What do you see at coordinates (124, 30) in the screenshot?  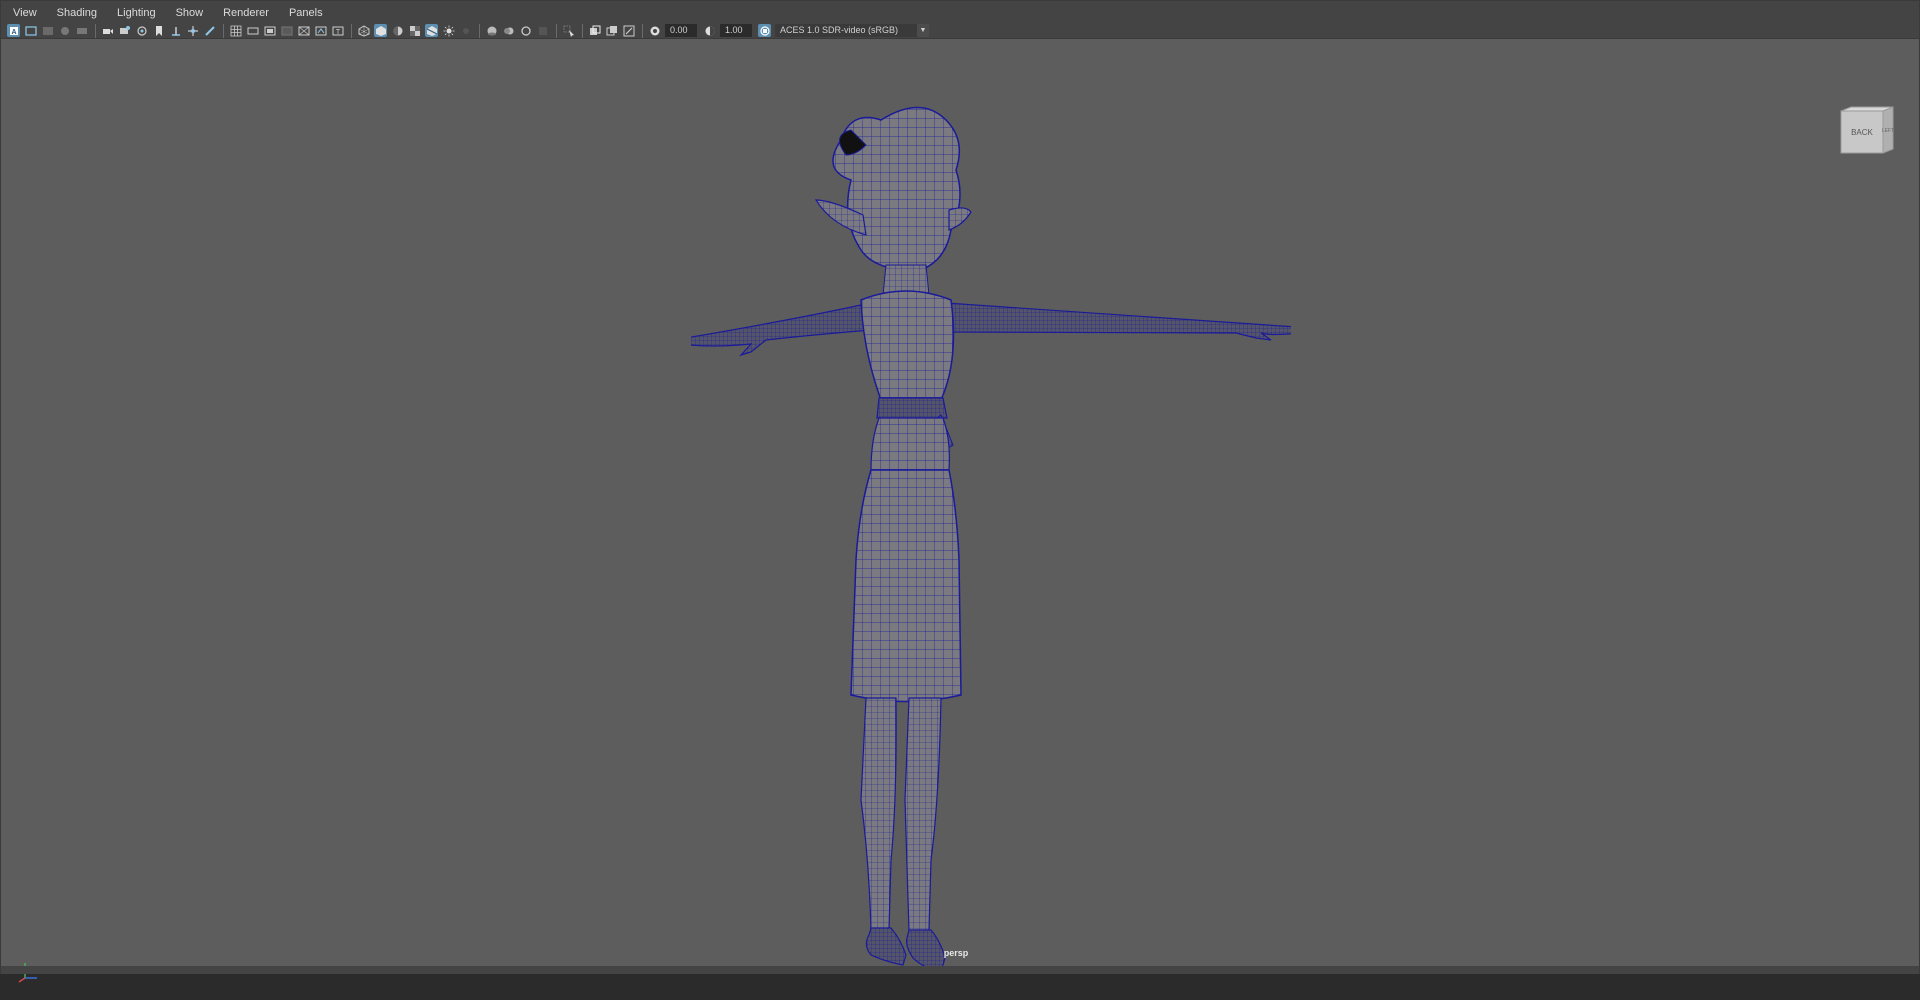 I see `camera-lock-icon` at bounding box center [124, 30].